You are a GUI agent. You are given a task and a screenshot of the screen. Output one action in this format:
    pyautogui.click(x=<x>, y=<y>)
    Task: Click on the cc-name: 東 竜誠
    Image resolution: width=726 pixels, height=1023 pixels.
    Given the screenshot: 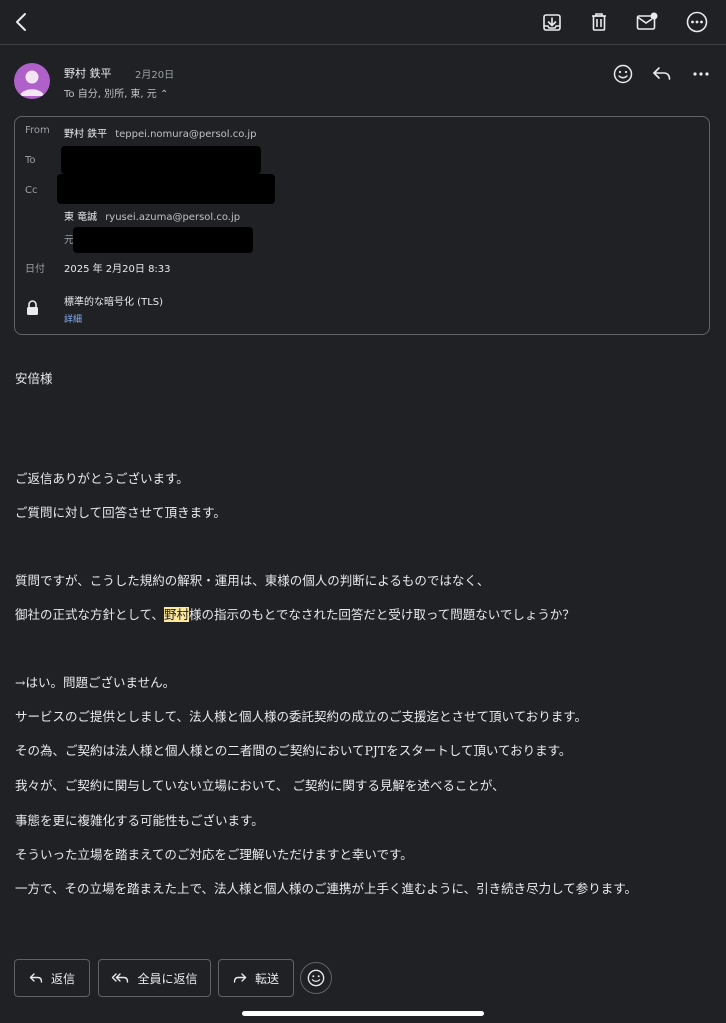 What is the action you would take?
    pyautogui.click(x=81, y=217)
    